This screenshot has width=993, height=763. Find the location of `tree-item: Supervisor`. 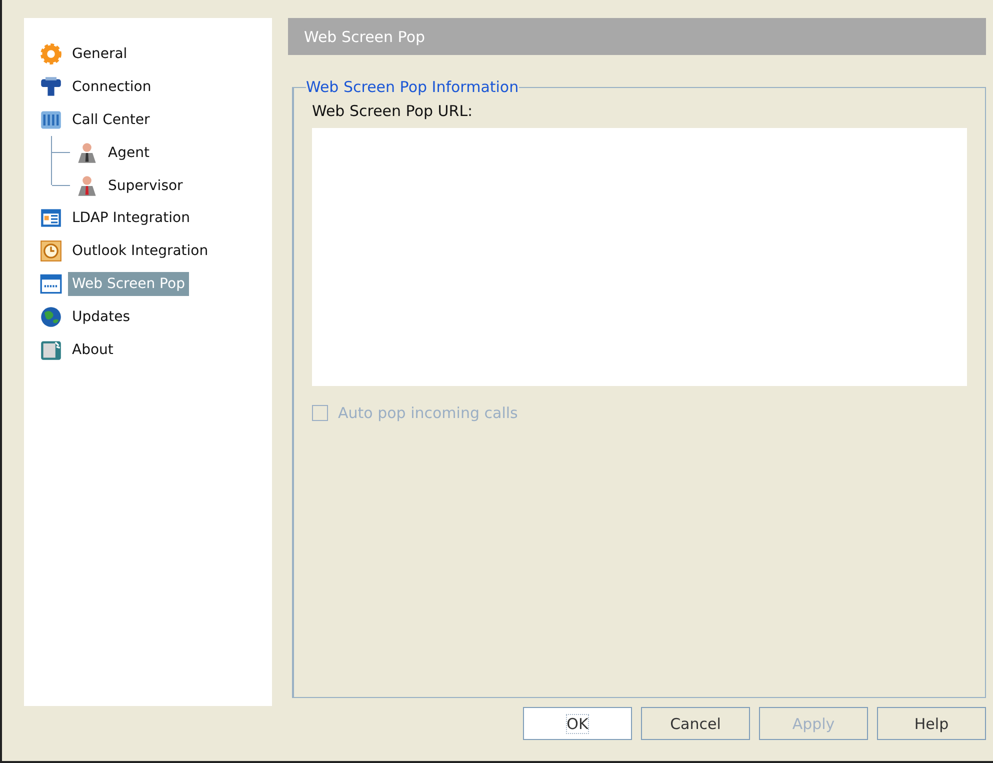

tree-item: Supervisor is located at coordinates (145, 186).